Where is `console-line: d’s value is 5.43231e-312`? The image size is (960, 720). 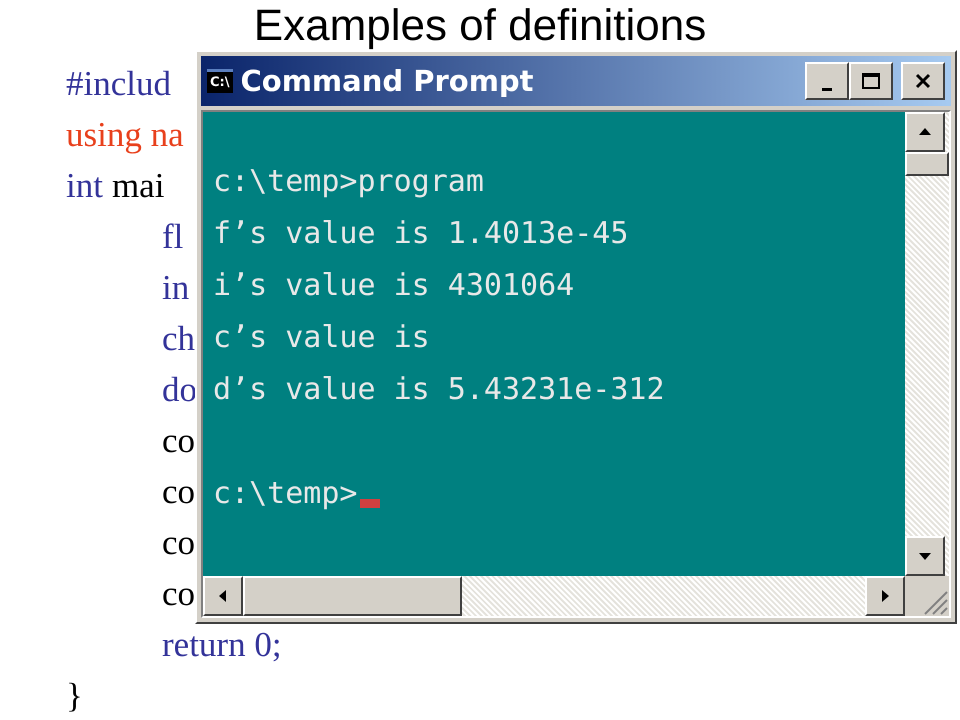 console-line: d’s value is 5.43231e-312 is located at coordinates (439, 390).